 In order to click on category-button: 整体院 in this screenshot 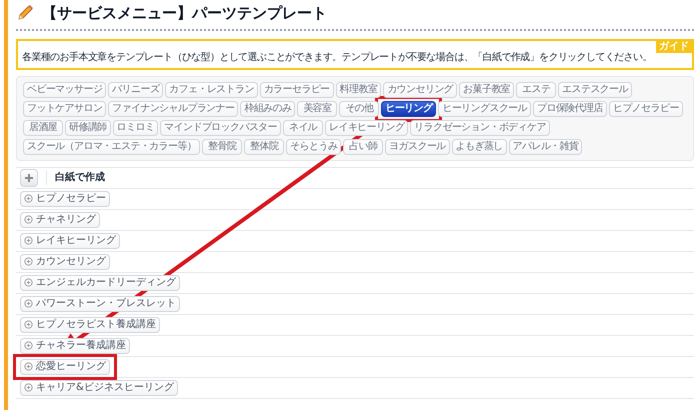, I will do `click(264, 146)`.